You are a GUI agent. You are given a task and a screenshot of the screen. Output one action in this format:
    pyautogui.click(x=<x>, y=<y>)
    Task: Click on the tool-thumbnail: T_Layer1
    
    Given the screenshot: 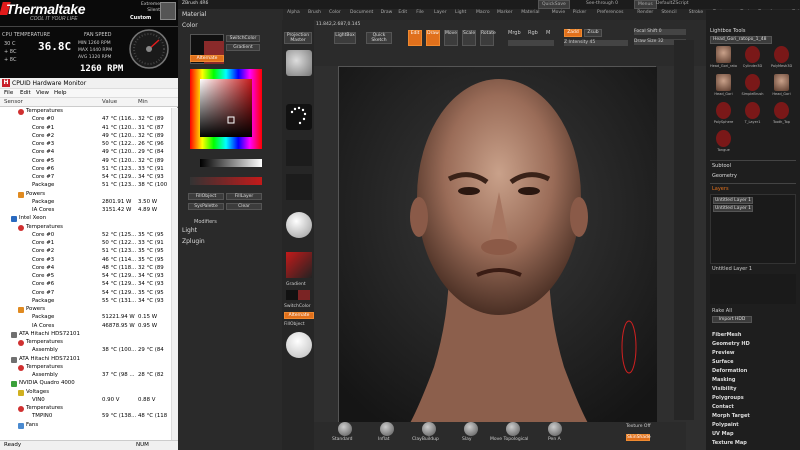 What is the action you would take?
    pyautogui.click(x=752, y=115)
    